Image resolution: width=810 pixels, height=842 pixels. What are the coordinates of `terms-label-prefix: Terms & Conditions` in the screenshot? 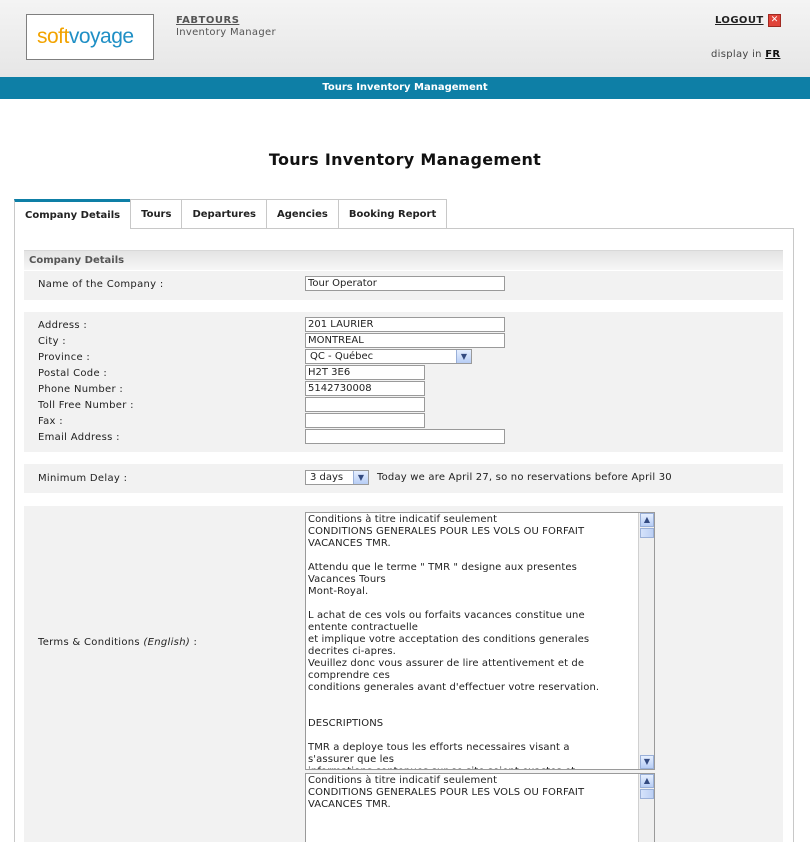 It's located at (89, 642).